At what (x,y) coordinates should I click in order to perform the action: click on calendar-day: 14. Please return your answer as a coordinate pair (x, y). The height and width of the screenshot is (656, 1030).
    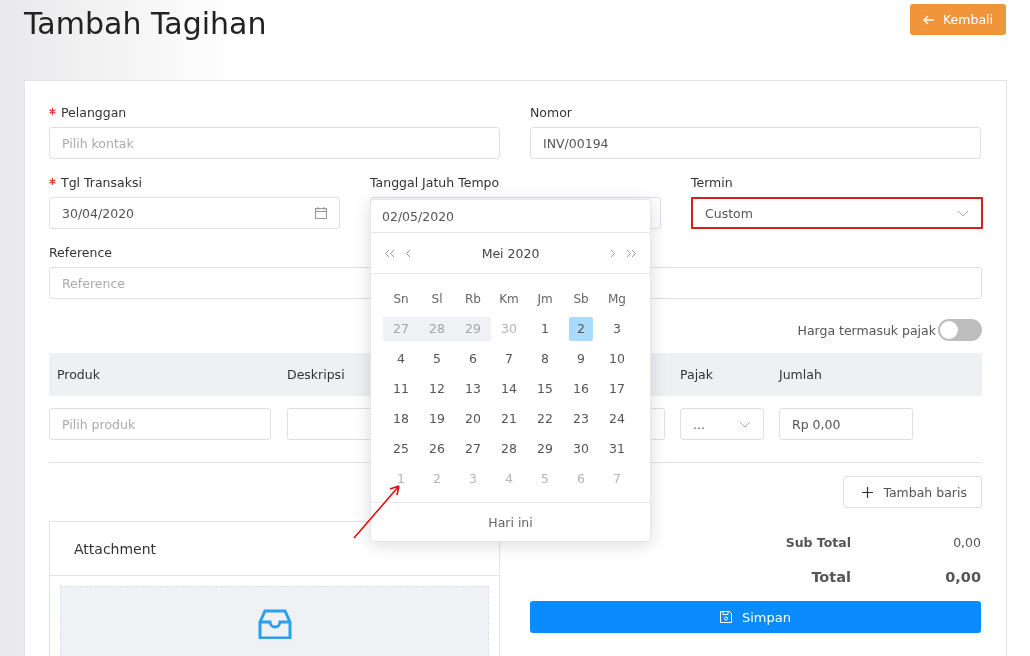
    Looking at the image, I should click on (509, 389).